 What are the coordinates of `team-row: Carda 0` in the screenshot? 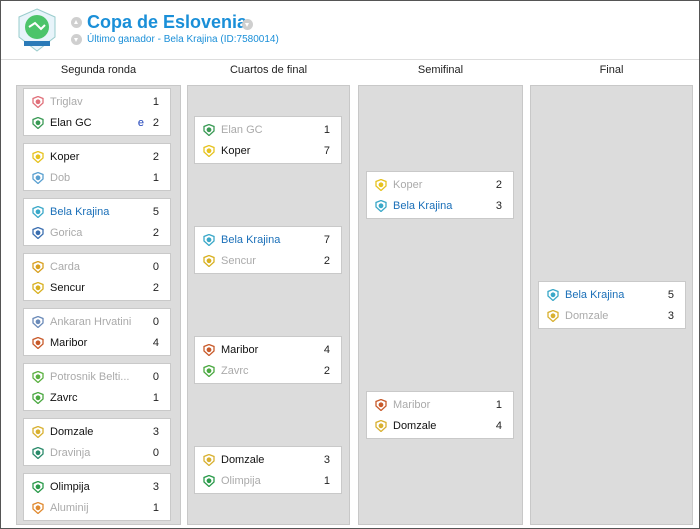 It's located at (97, 267).